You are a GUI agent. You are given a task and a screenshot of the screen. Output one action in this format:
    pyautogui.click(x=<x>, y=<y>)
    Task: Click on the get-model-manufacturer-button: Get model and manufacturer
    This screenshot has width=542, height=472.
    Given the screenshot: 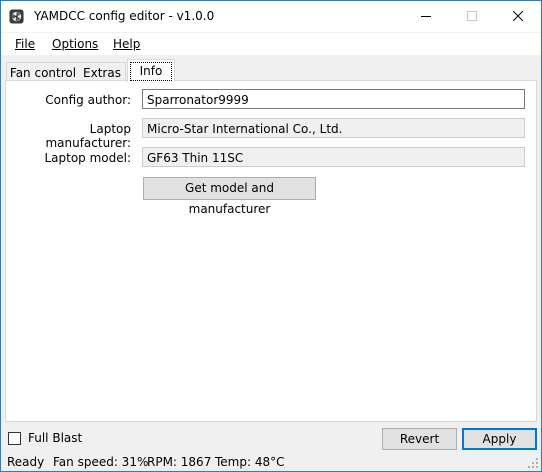 What is the action you would take?
    pyautogui.click(x=229, y=196)
    